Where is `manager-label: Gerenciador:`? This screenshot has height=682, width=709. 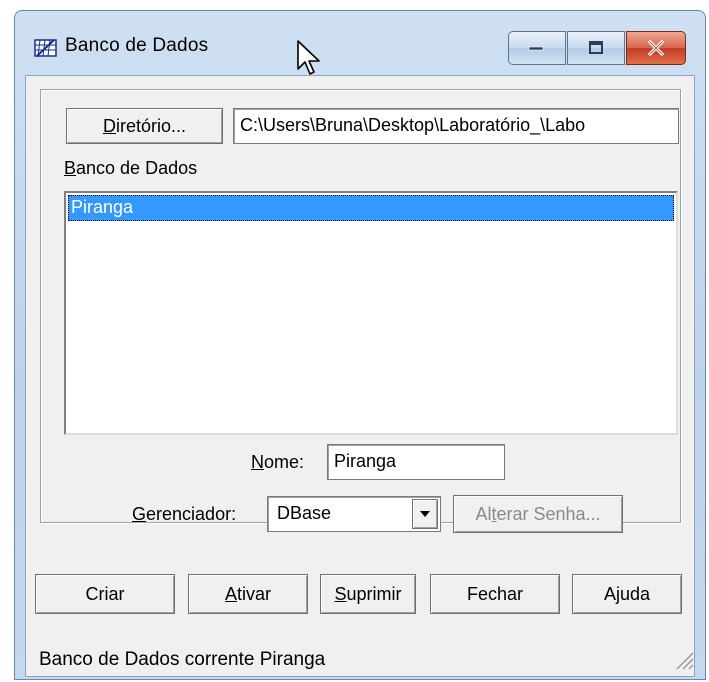 manager-label: Gerenciador: is located at coordinates (184, 514).